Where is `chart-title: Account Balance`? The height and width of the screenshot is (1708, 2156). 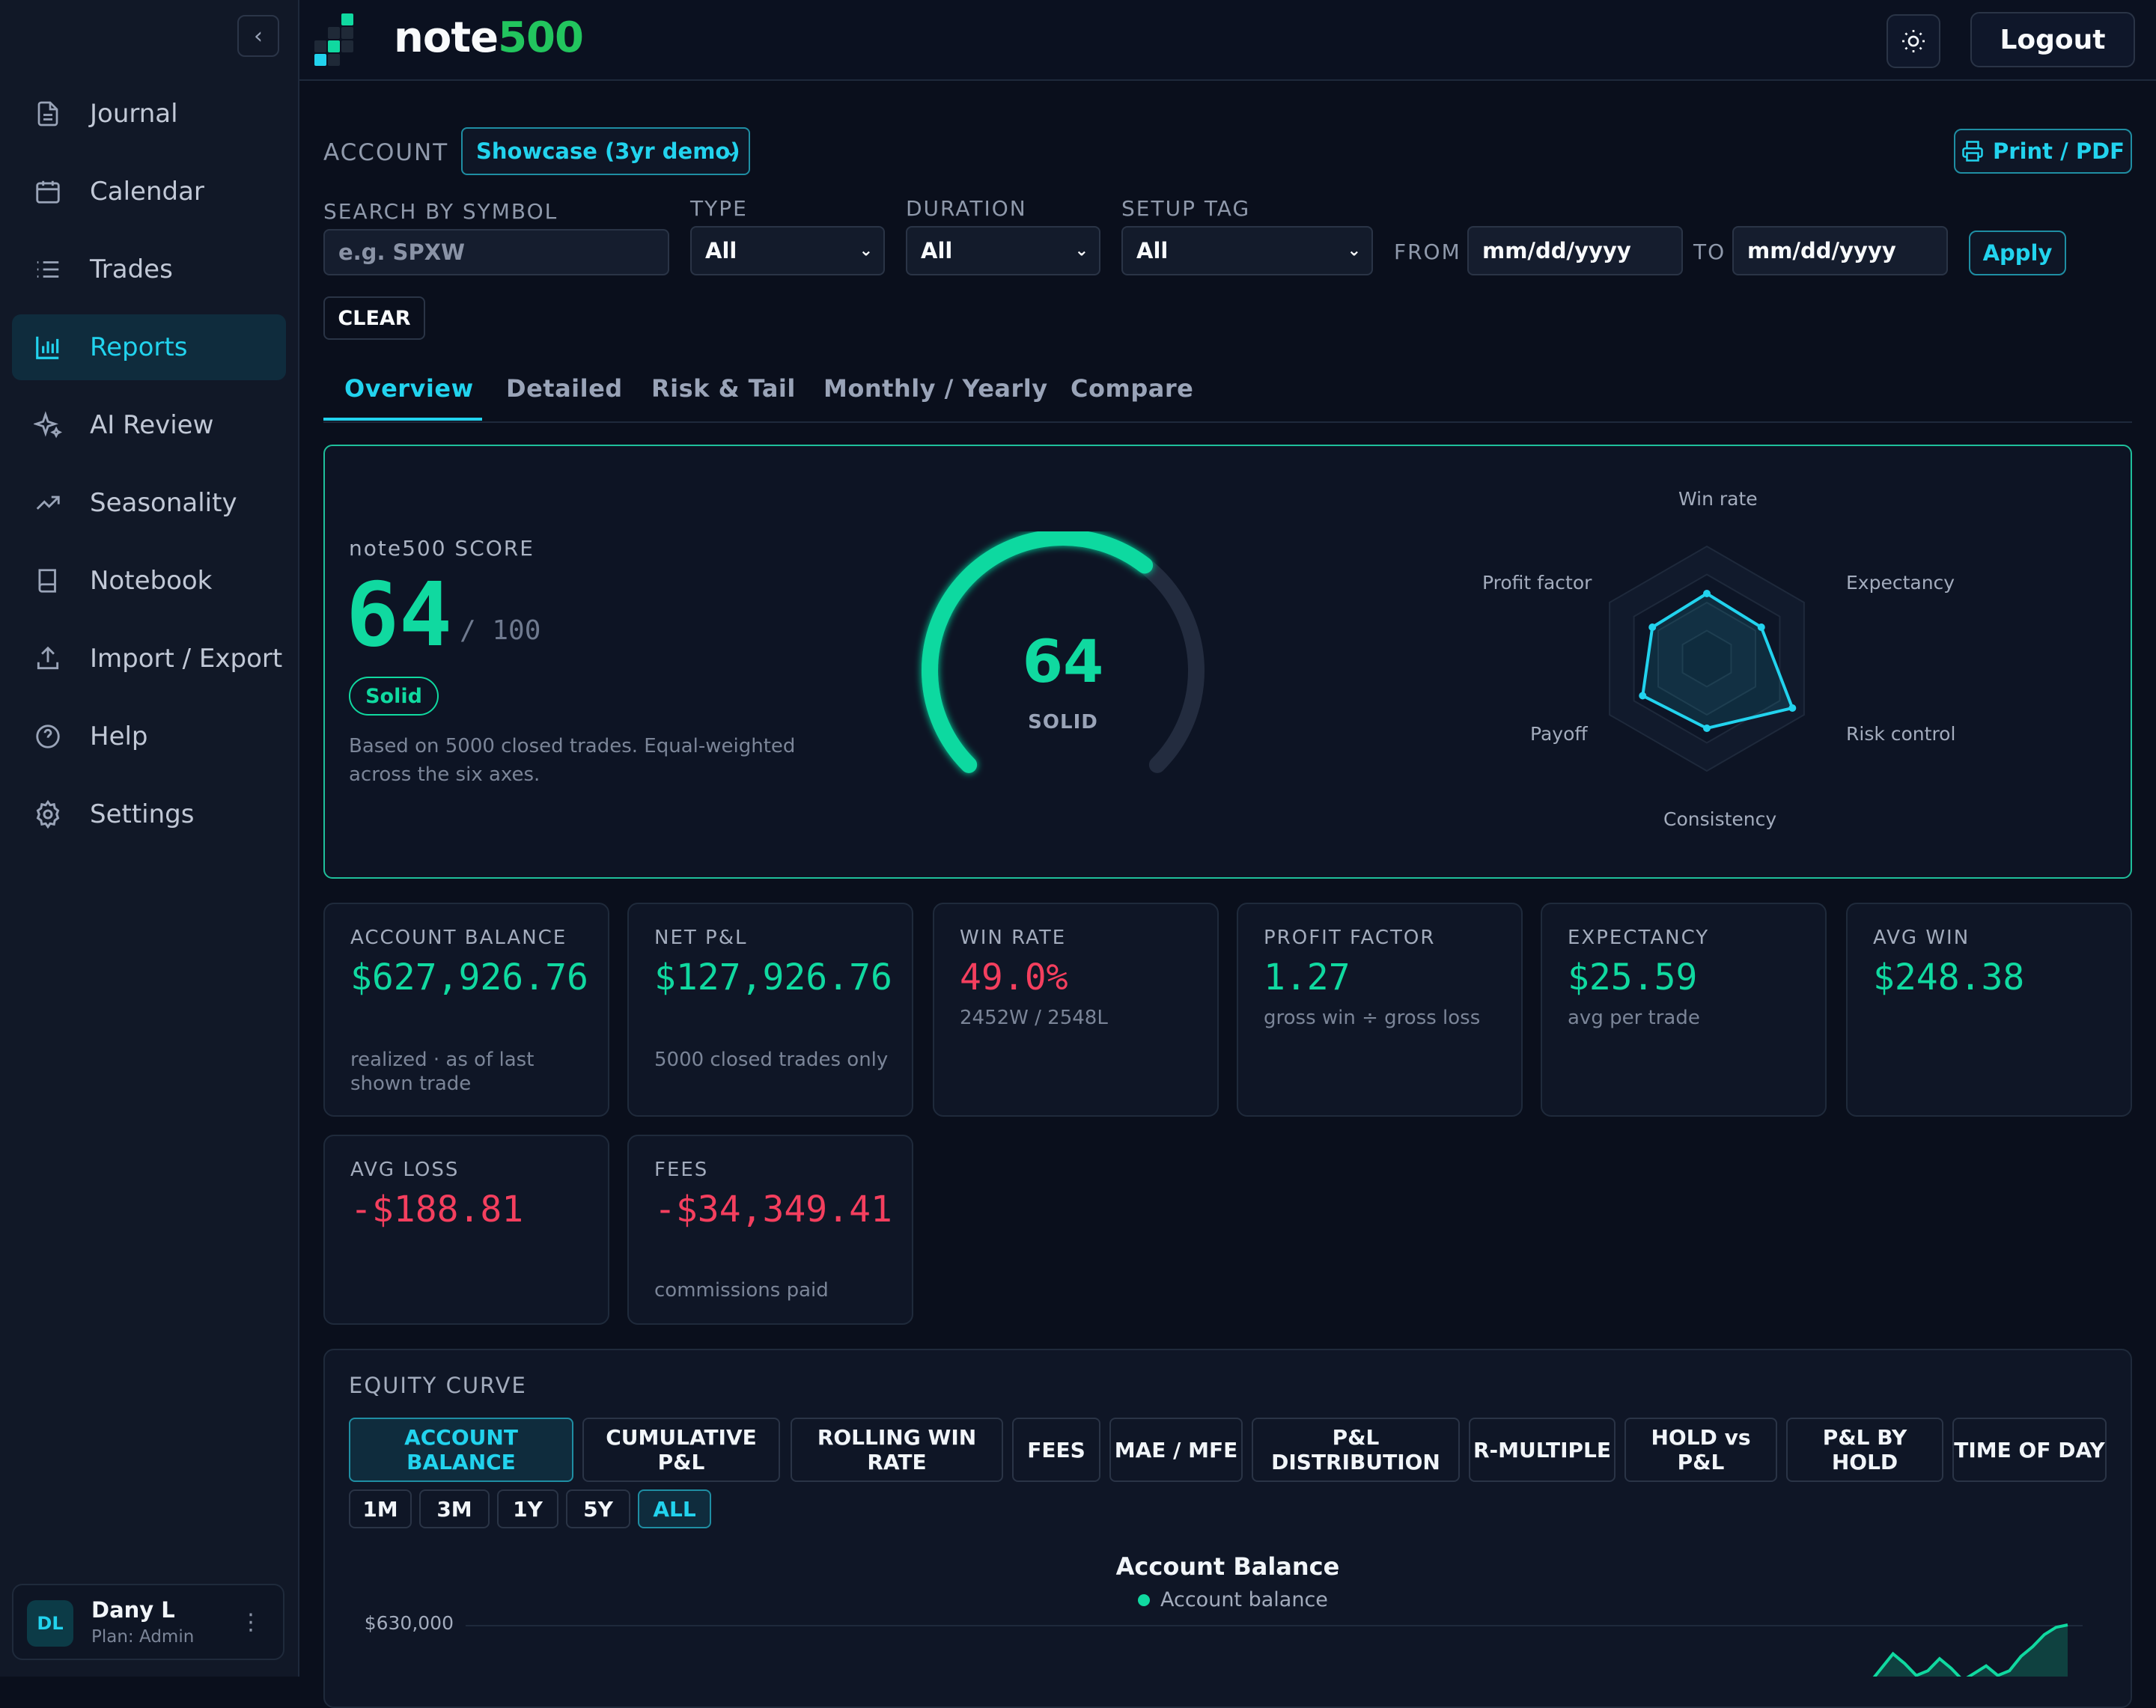 chart-title: Account Balance is located at coordinates (1227, 1566).